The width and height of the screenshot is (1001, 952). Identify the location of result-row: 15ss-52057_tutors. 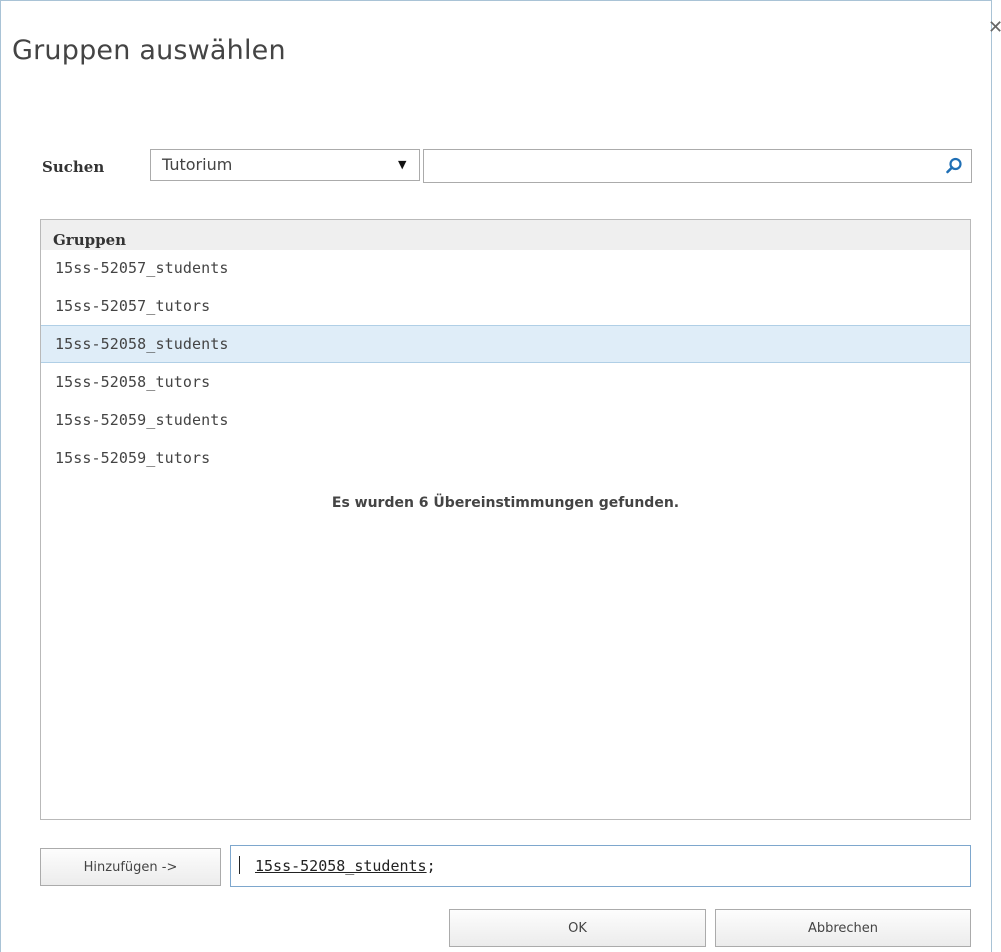
(505, 306).